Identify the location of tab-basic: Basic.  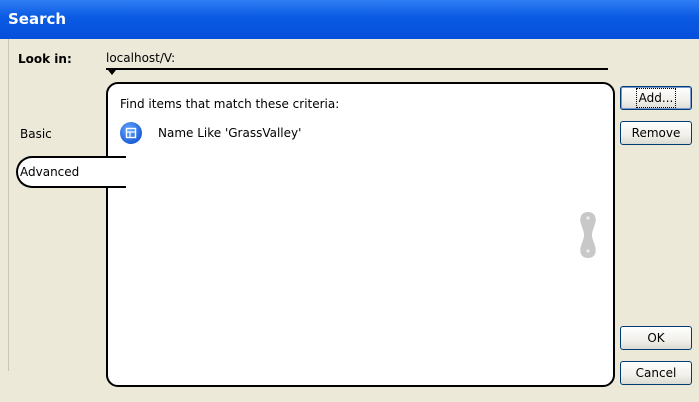
(36, 134).